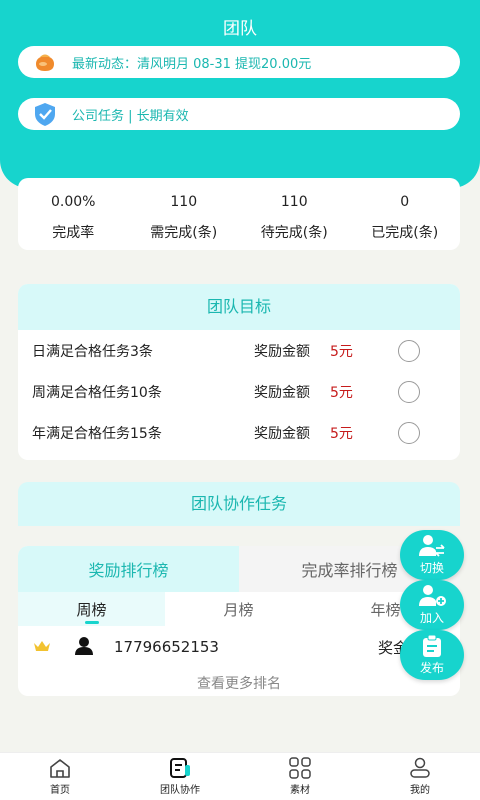 The width and height of the screenshot is (480, 800). I want to click on news-text: 最新动态：清风明月 08-31 提现20.00元, so click(192, 64).